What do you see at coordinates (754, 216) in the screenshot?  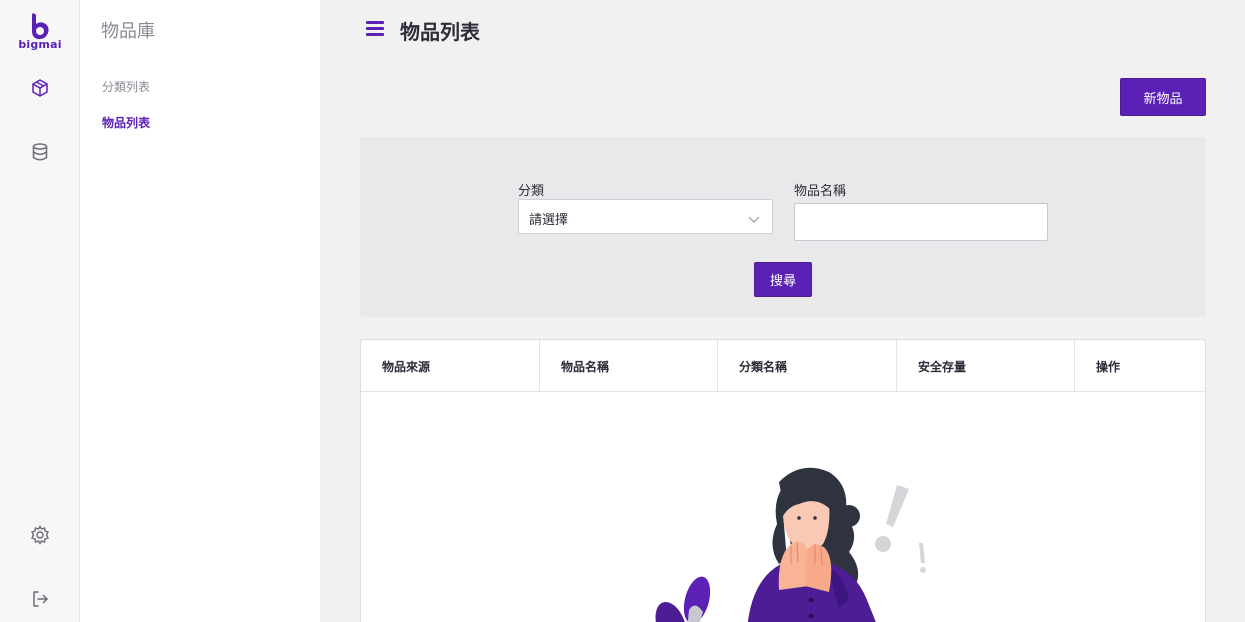 I see `chevron-down-icon` at bounding box center [754, 216].